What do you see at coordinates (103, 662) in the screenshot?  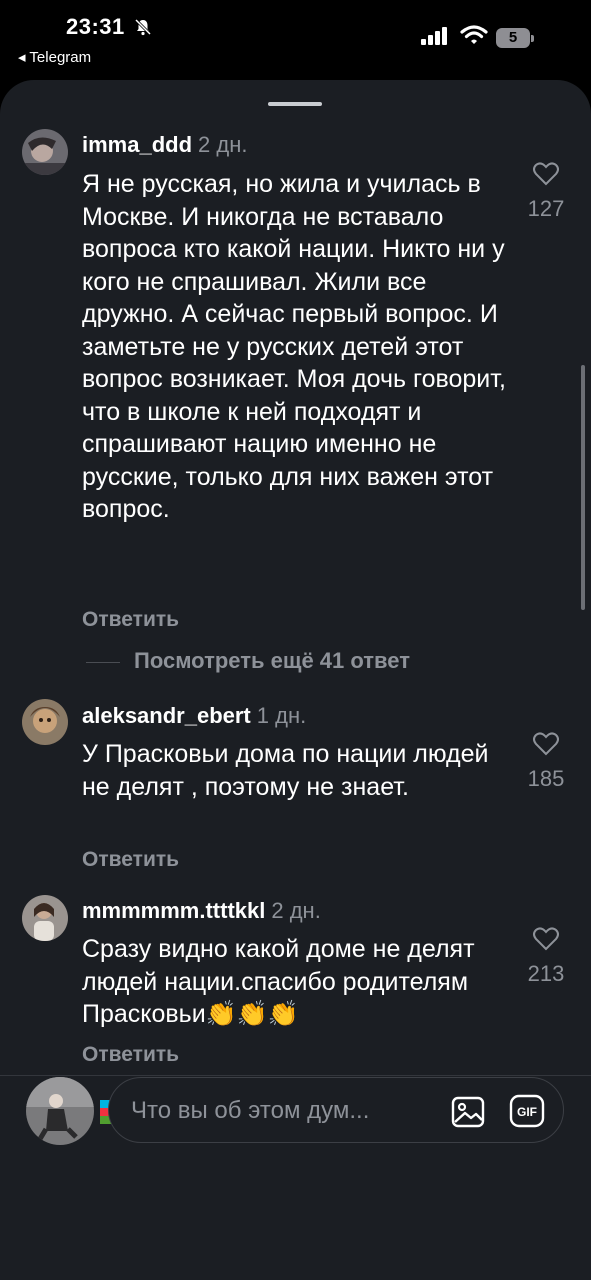 I see `divider-line` at bounding box center [103, 662].